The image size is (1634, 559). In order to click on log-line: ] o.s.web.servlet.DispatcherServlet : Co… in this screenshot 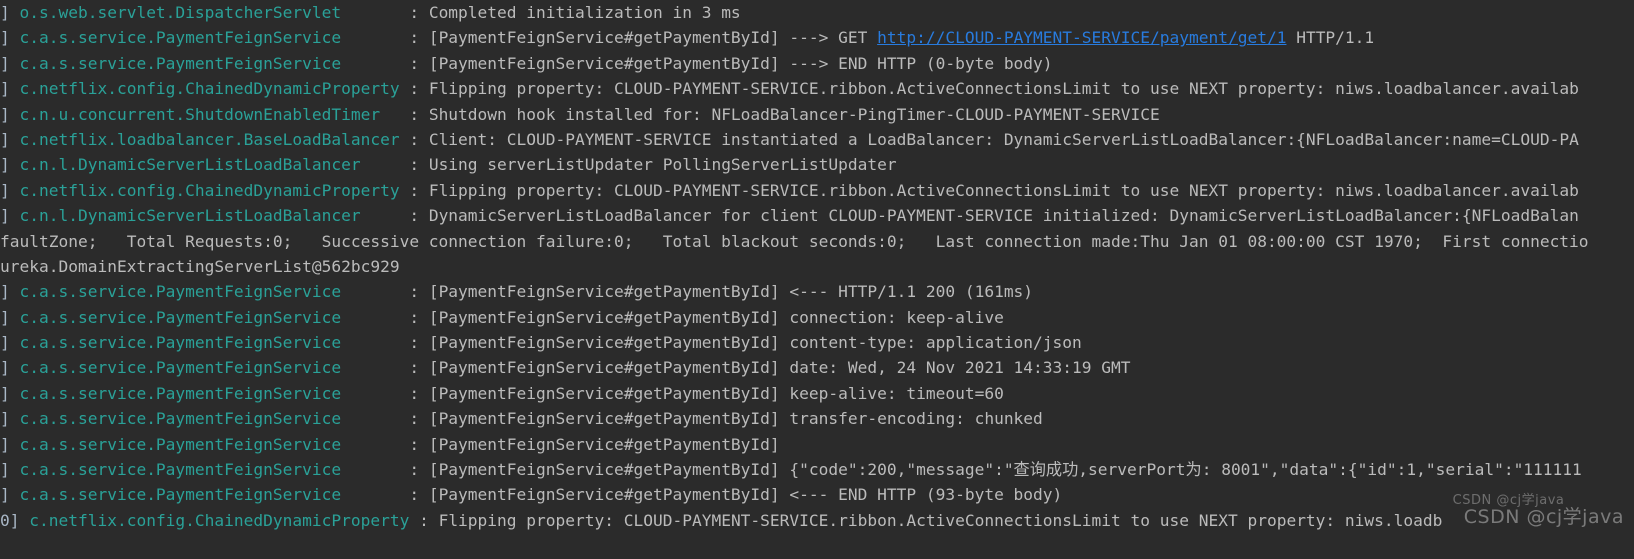, I will do `click(817, 12)`.